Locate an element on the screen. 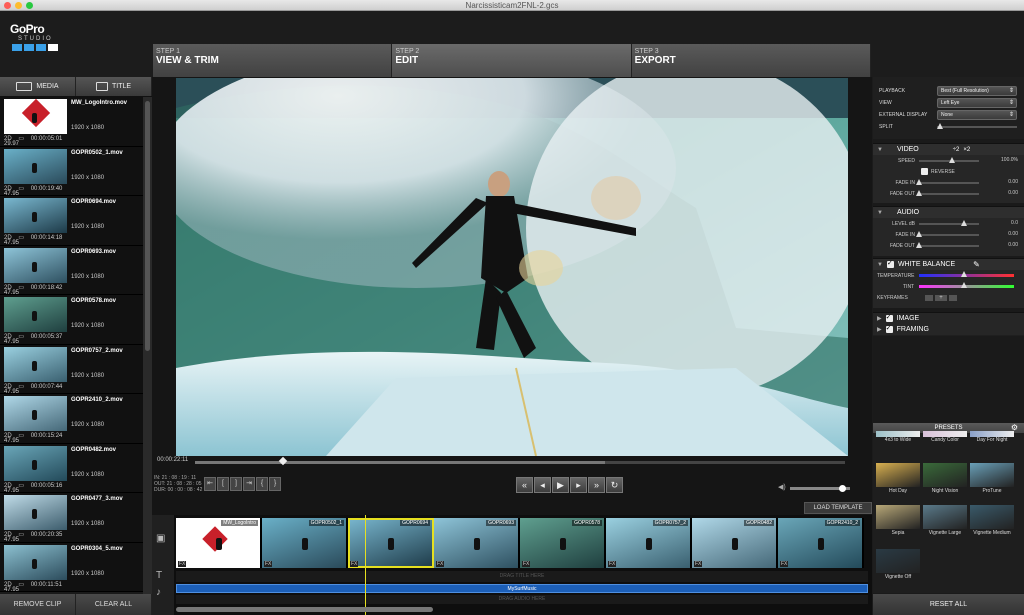  split-slider is located at coordinates (977, 126).